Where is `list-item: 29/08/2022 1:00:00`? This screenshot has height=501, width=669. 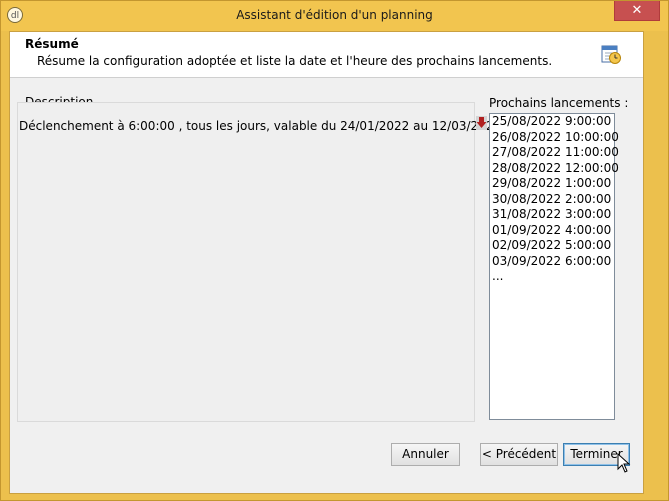
list-item: 29/08/2022 1:00:00 is located at coordinates (552, 184).